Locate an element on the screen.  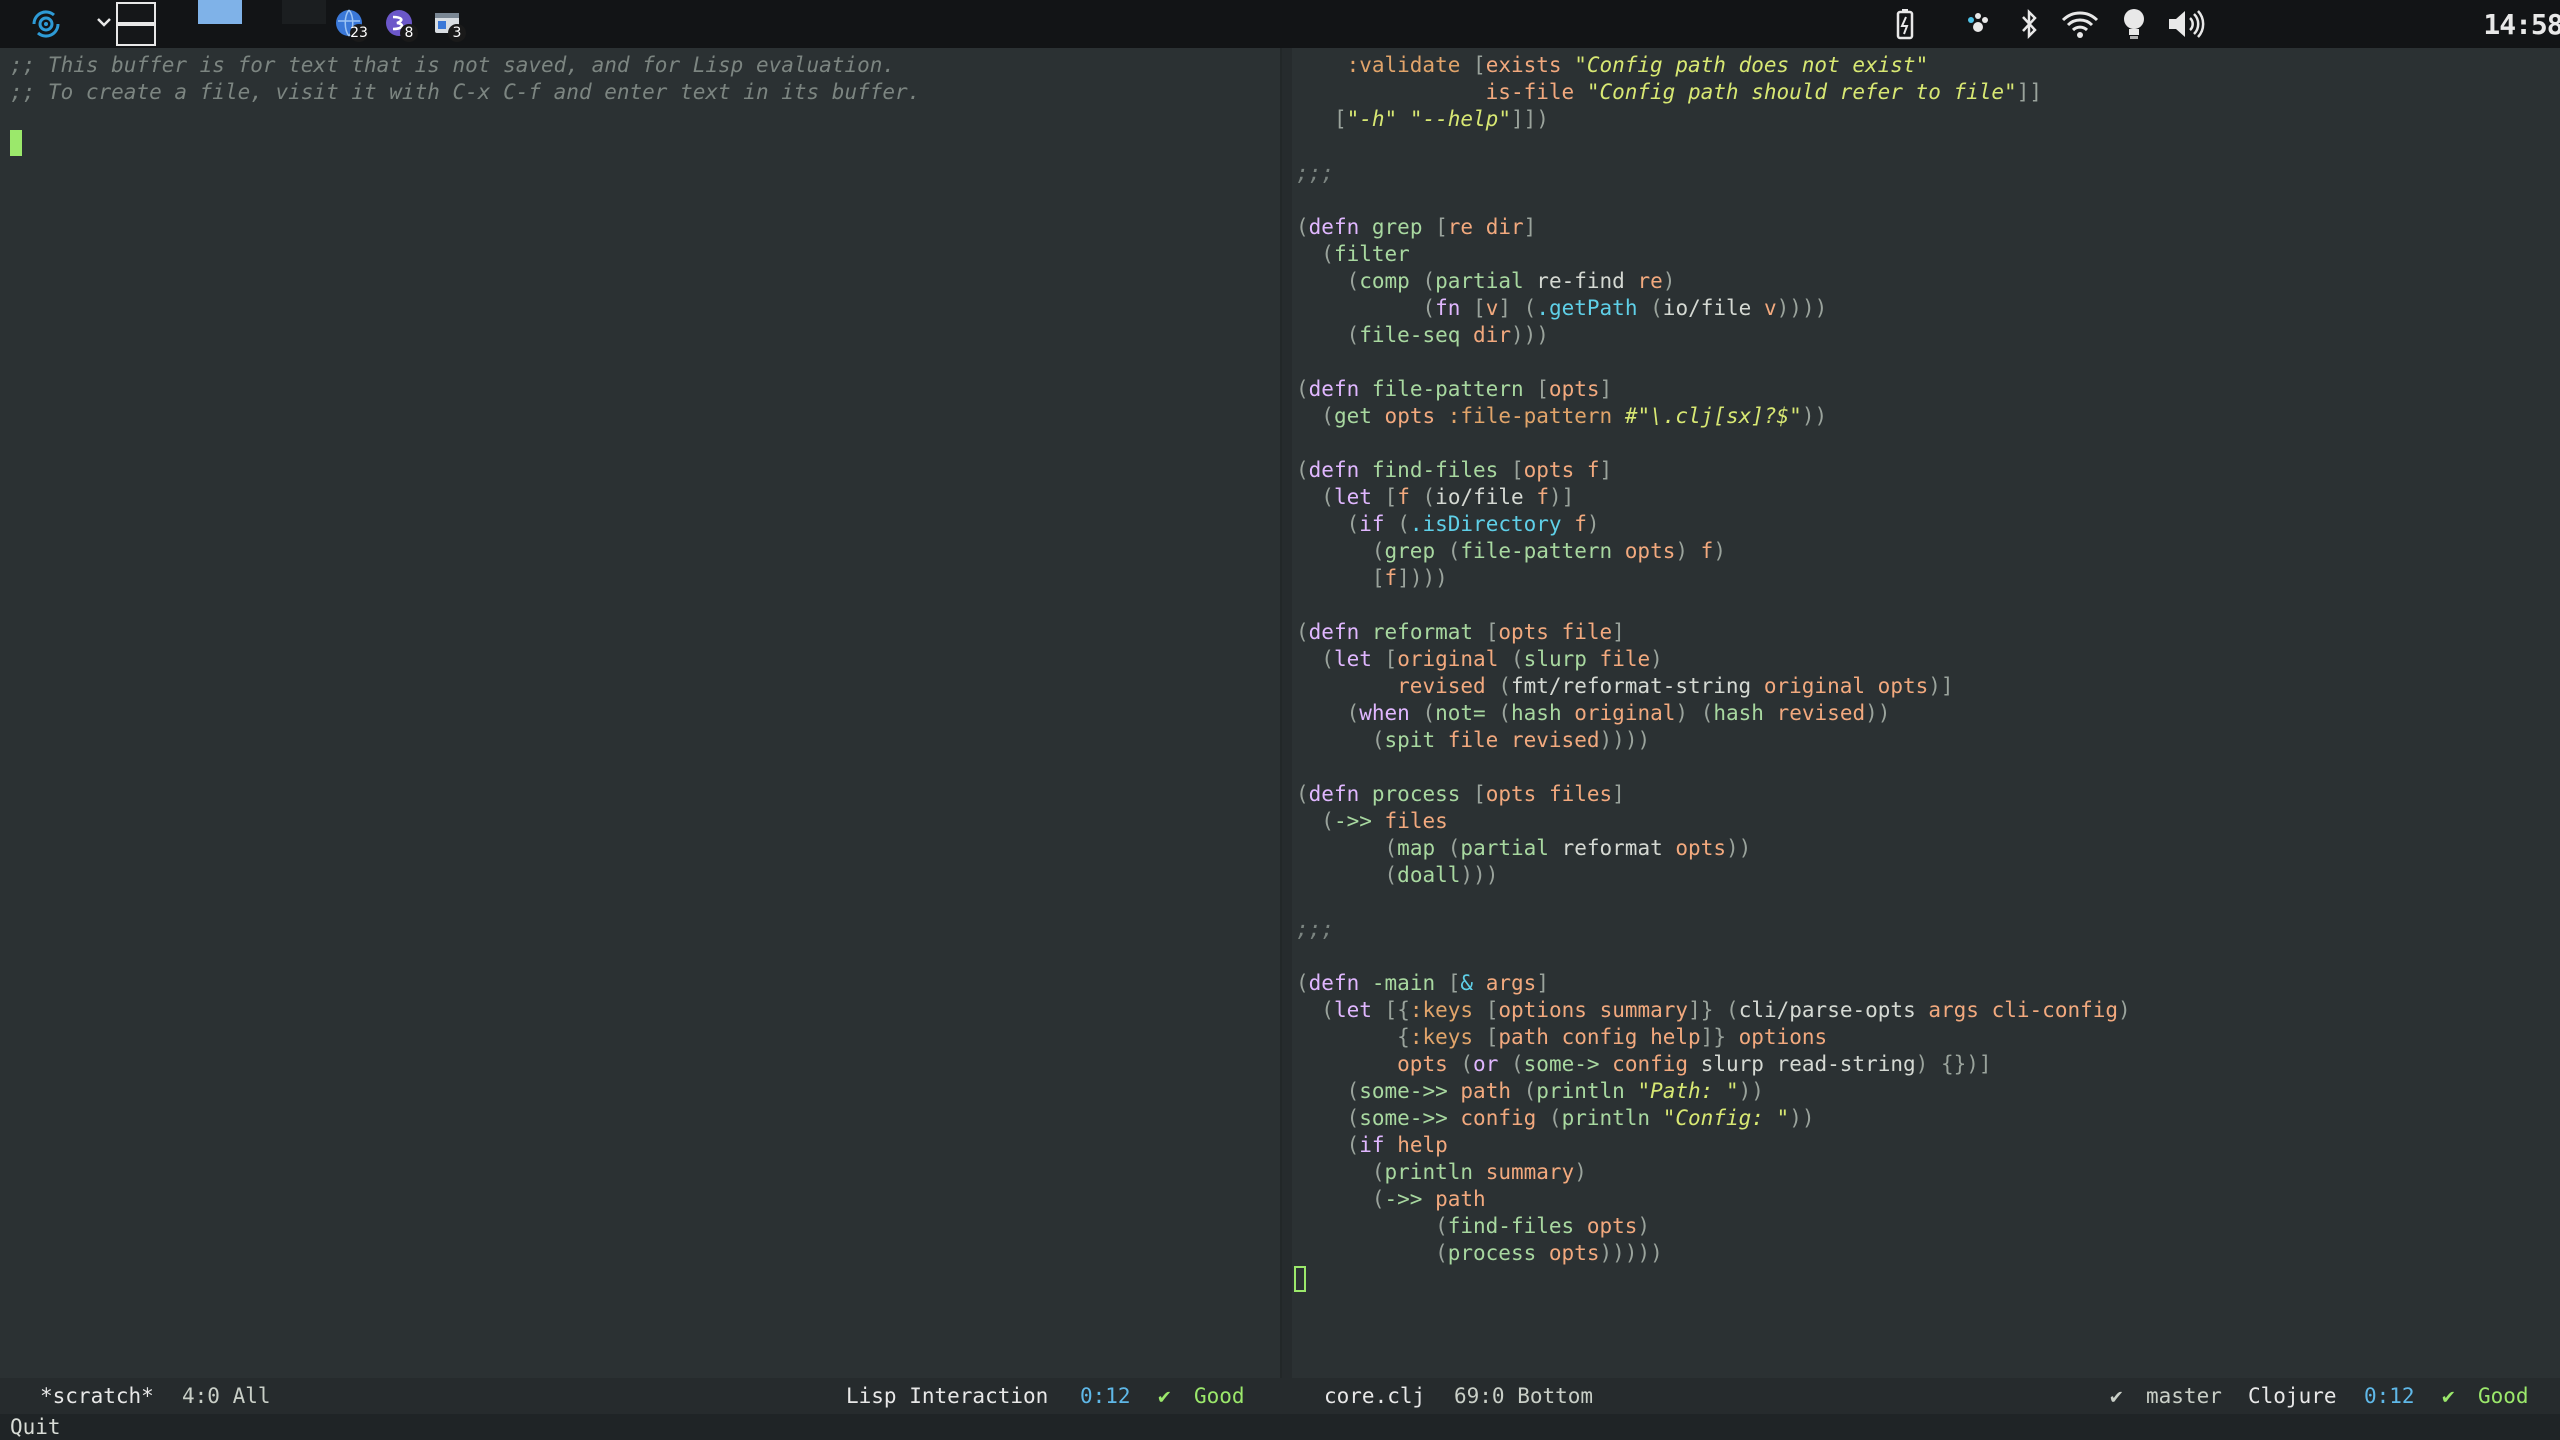
minibuffer-message: Quit is located at coordinates (35, 1427).